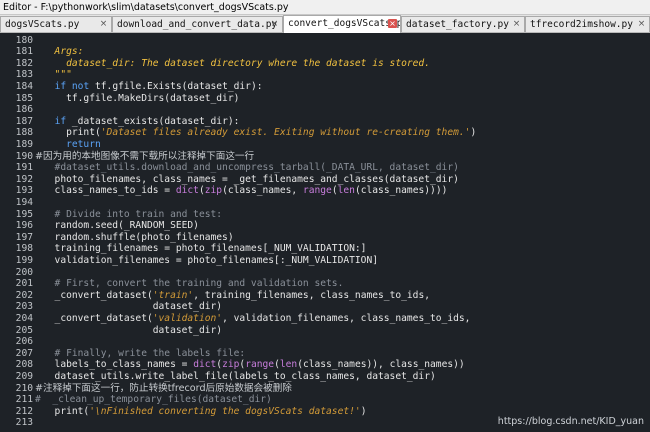 This screenshot has height=432, width=650. What do you see at coordinates (325, 389) in the screenshot?
I see `code-line: 210 #注释掉下面这一行，防止转换tfrecord后原始数据会被删除` at bounding box center [325, 389].